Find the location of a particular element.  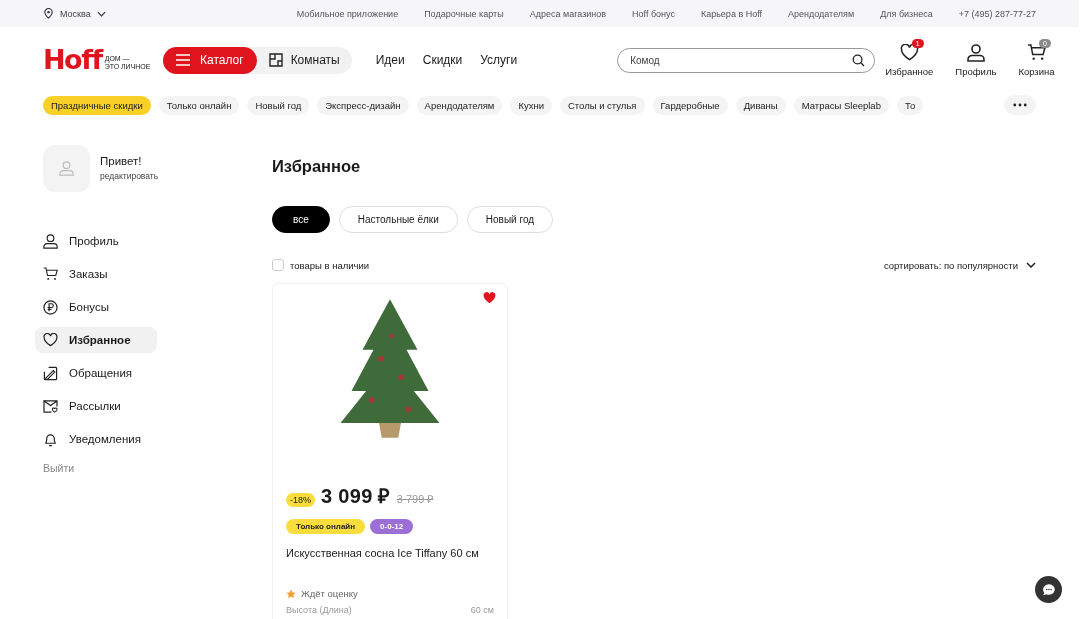

spec-name: Высота (Длина) is located at coordinates (319, 610).